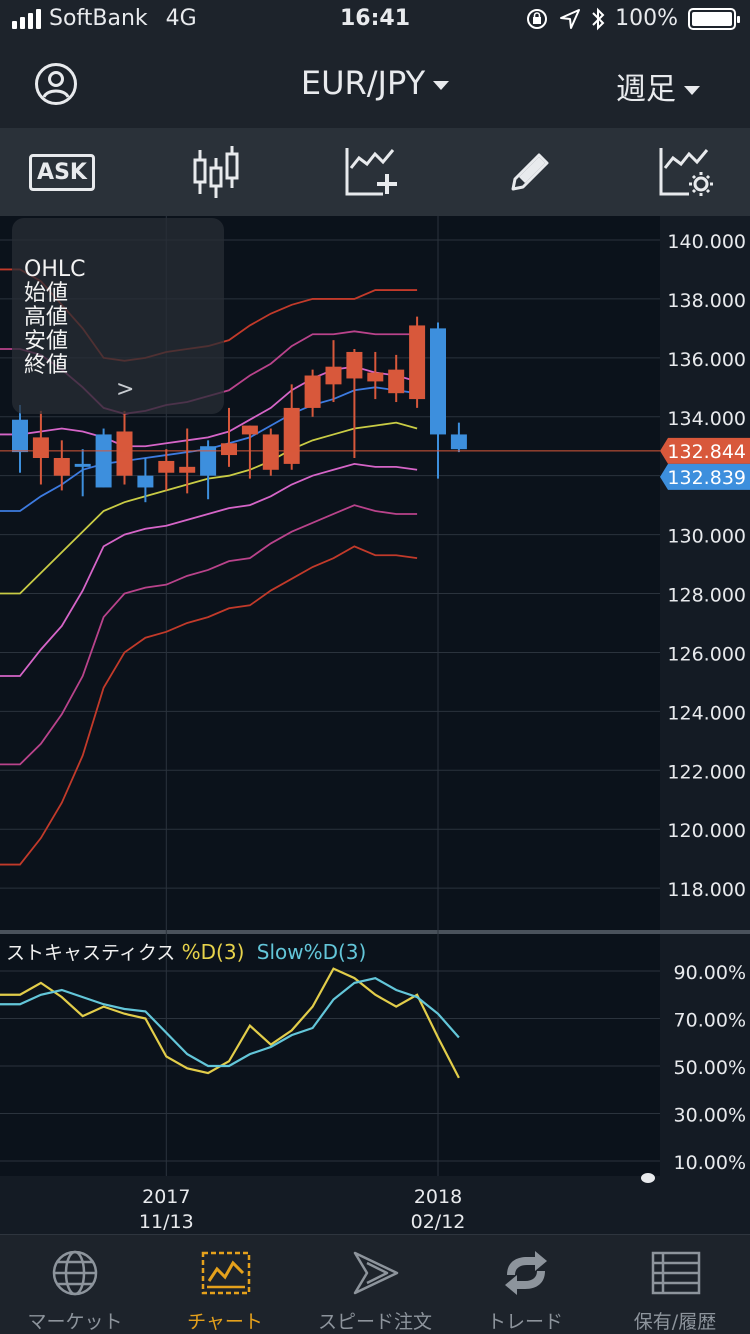 Image resolution: width=750 pixels, height=1334 pixels. What do you see at coordinates (598, 18) in the screenshot?
I see `bluetooth-icon` at bounding box center [598, 18].